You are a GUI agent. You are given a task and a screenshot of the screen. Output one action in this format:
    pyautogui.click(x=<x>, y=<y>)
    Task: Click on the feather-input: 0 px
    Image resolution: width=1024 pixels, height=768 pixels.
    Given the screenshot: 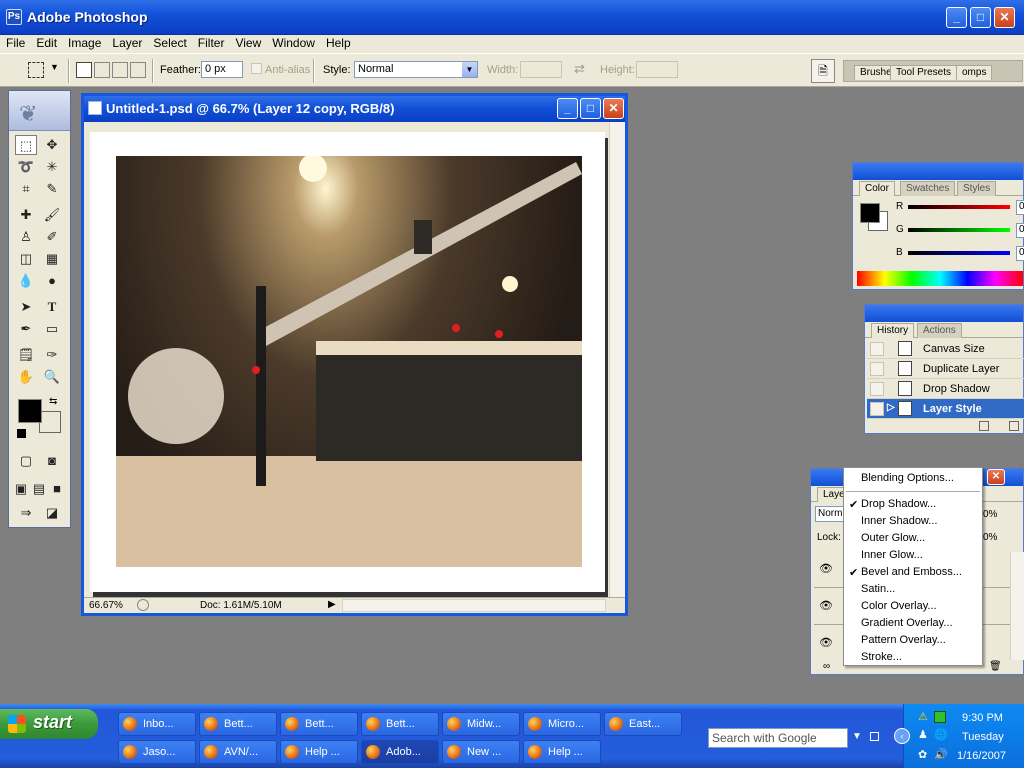 What is the action you would take?
    pyautogui.click(x=222, y=69)
    